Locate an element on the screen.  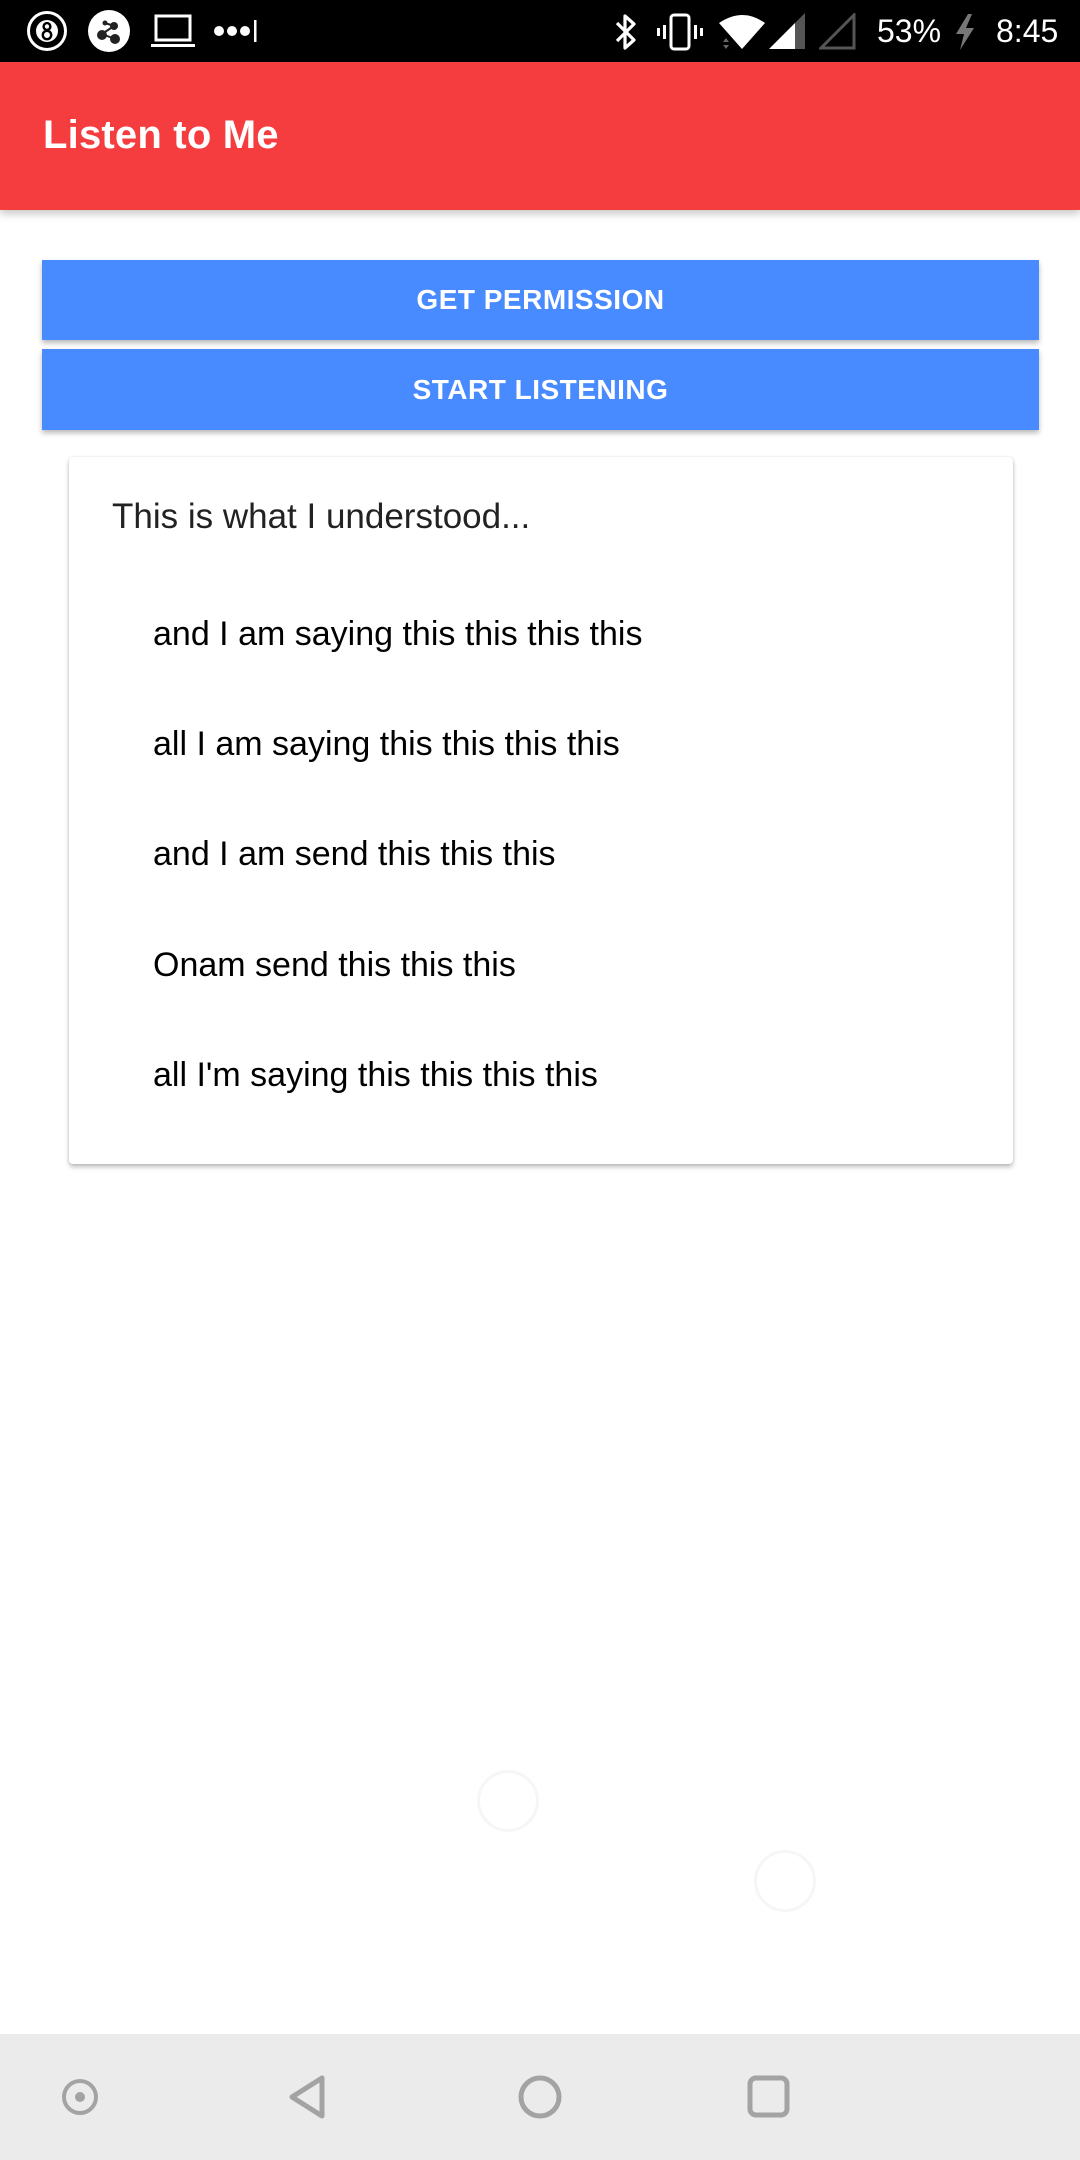
status-bar: 53% 8:45 is located at coordinates (540, 31).